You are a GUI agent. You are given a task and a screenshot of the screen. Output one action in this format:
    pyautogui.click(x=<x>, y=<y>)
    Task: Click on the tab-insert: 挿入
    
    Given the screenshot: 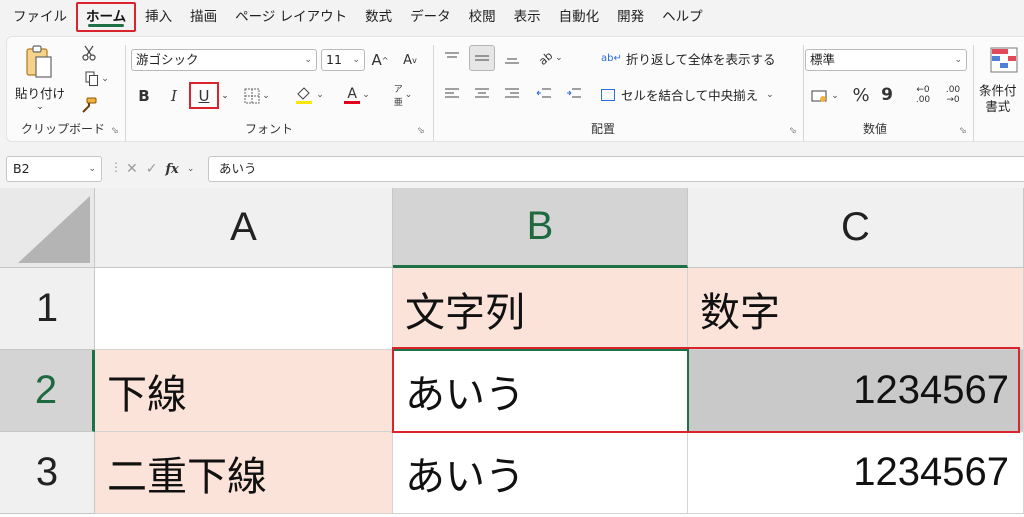 What is the action you would take?
    pyautogui.click(x=158, y=17)
    